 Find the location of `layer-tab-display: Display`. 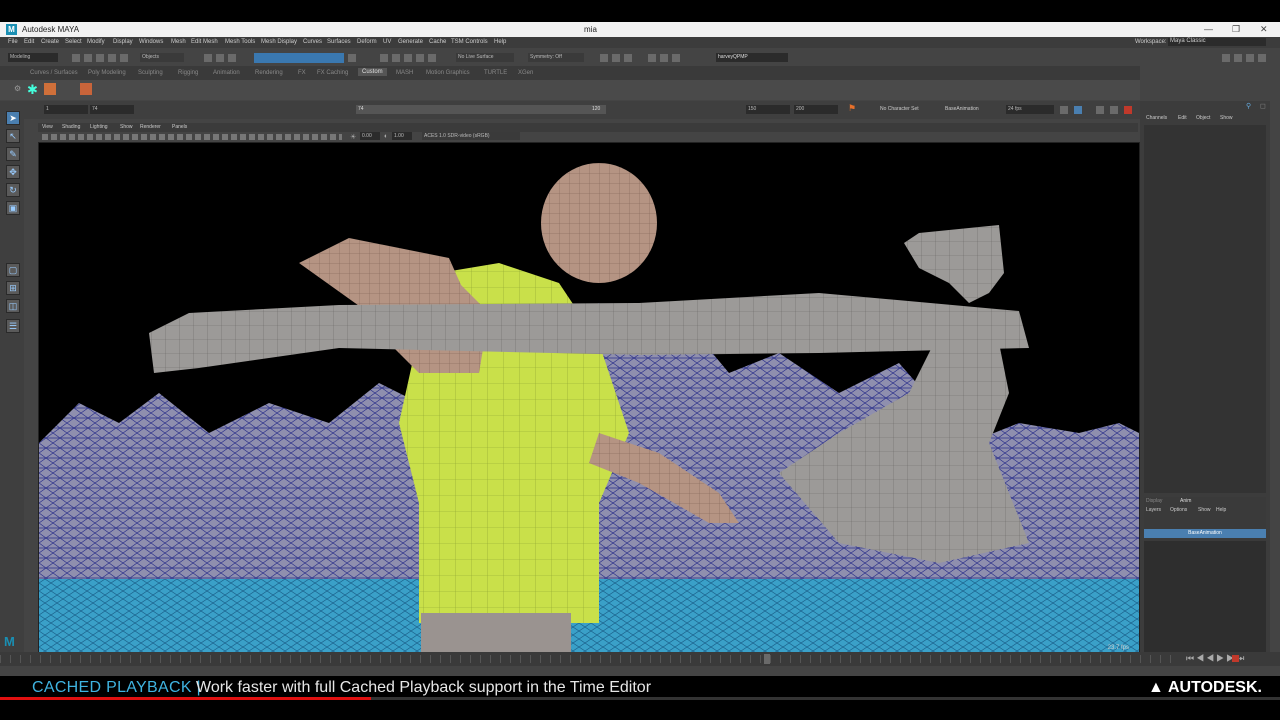

layer-tab-display: Display is located at coordinates (1154, 501).